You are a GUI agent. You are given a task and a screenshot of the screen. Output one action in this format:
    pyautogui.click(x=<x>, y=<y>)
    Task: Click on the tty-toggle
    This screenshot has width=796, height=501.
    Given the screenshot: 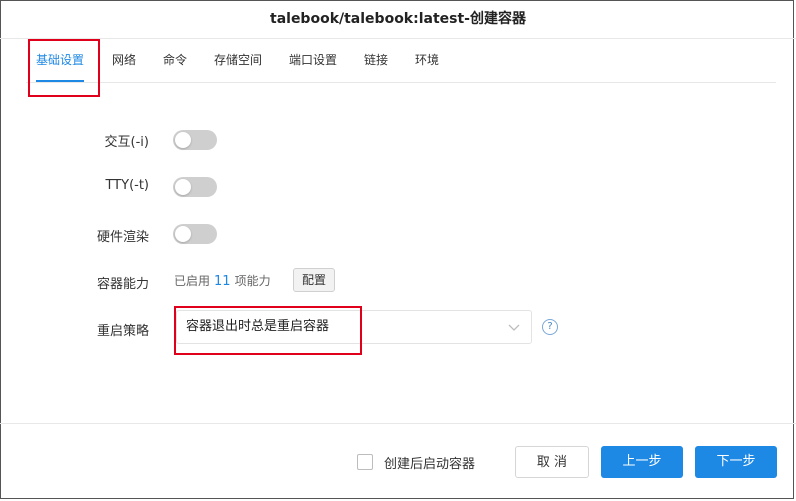 What is the action you would take?
    pyautogui.click(x=195, y=187)
    